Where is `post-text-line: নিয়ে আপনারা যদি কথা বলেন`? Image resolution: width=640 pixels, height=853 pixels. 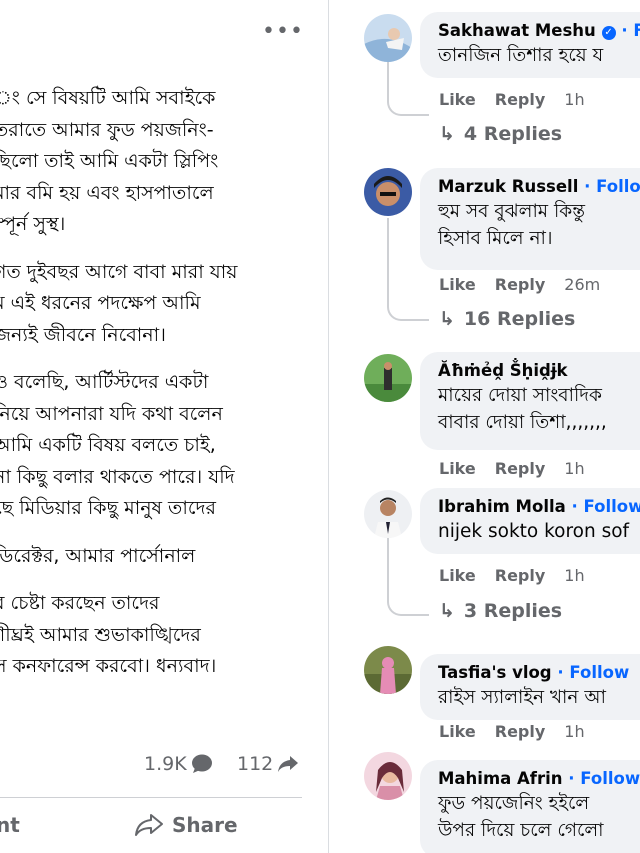 post-text-line: নিয়ে আপনারা যদি কথা বলেন is located at coordinates (111, 413).